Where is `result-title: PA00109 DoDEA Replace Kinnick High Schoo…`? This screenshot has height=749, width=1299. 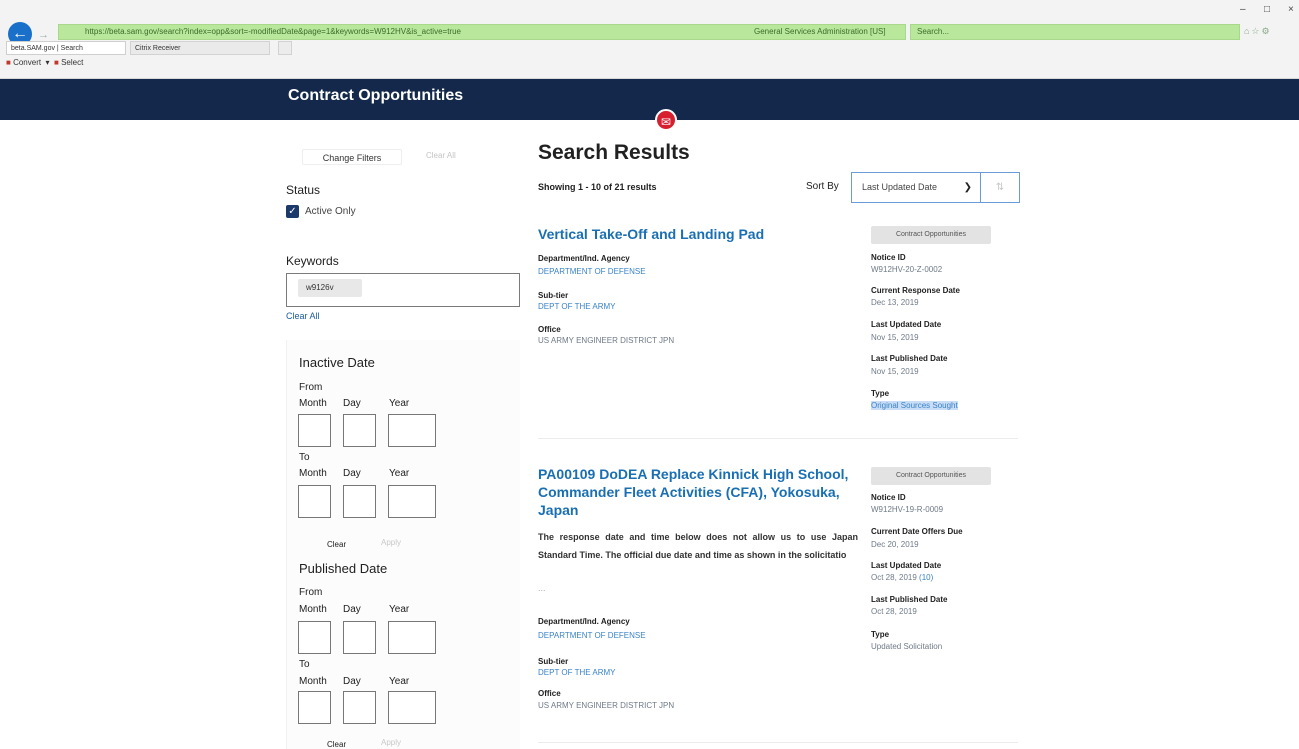
result-title: PA00109 DoDEA Replace Kinnick High Schoo… is located at coordinates (698, 492).